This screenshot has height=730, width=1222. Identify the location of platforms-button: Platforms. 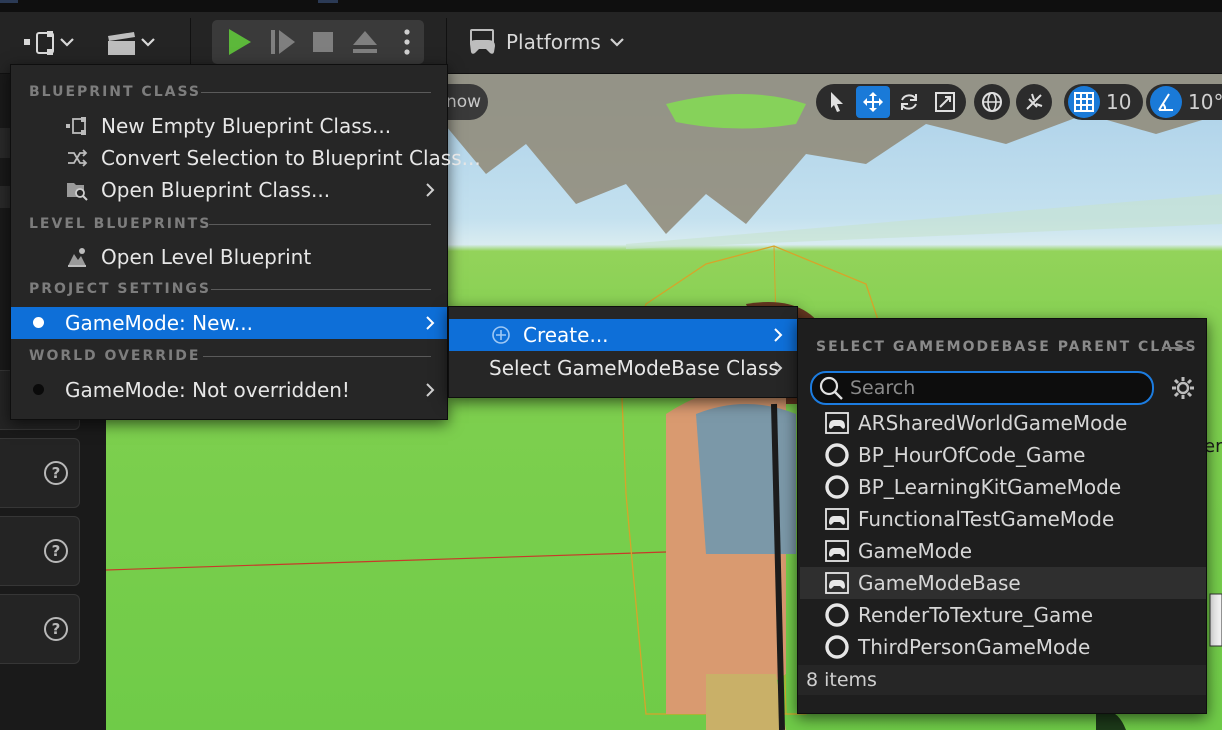
(546, 42).